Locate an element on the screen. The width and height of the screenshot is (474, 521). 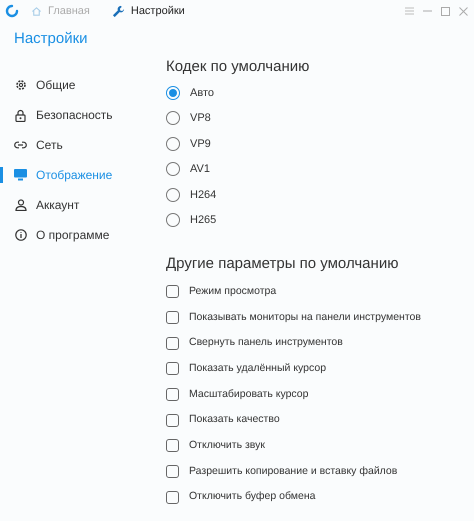
info-icon is located at coordinates (20, 235).